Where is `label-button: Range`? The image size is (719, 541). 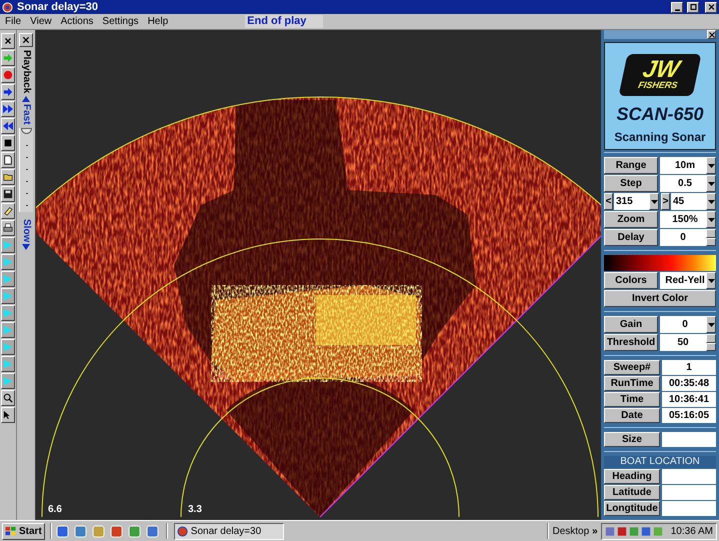 label-button: Range is located at coordinates (631, 165).